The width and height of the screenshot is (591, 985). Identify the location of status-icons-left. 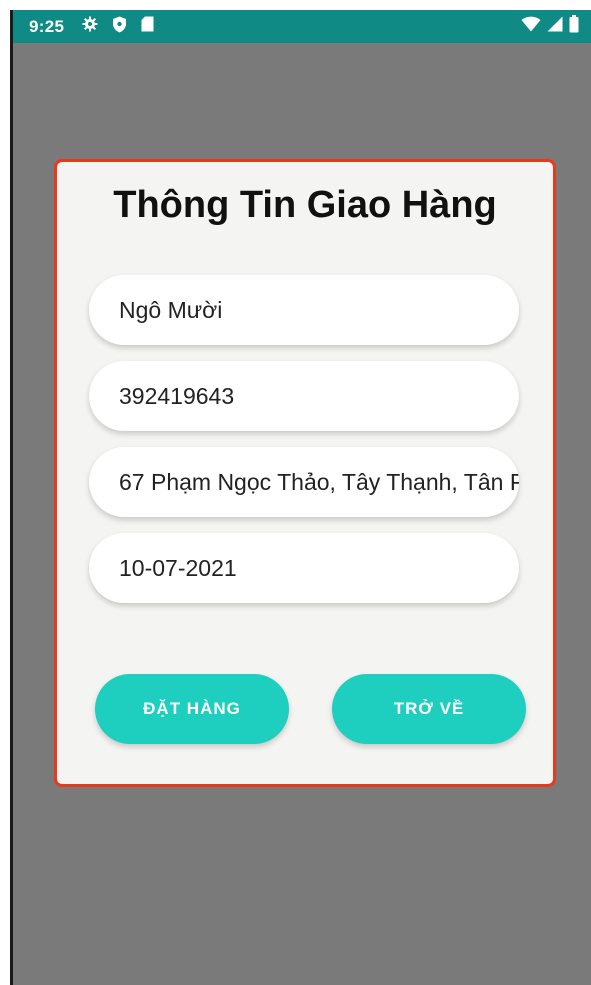
(118, 27).